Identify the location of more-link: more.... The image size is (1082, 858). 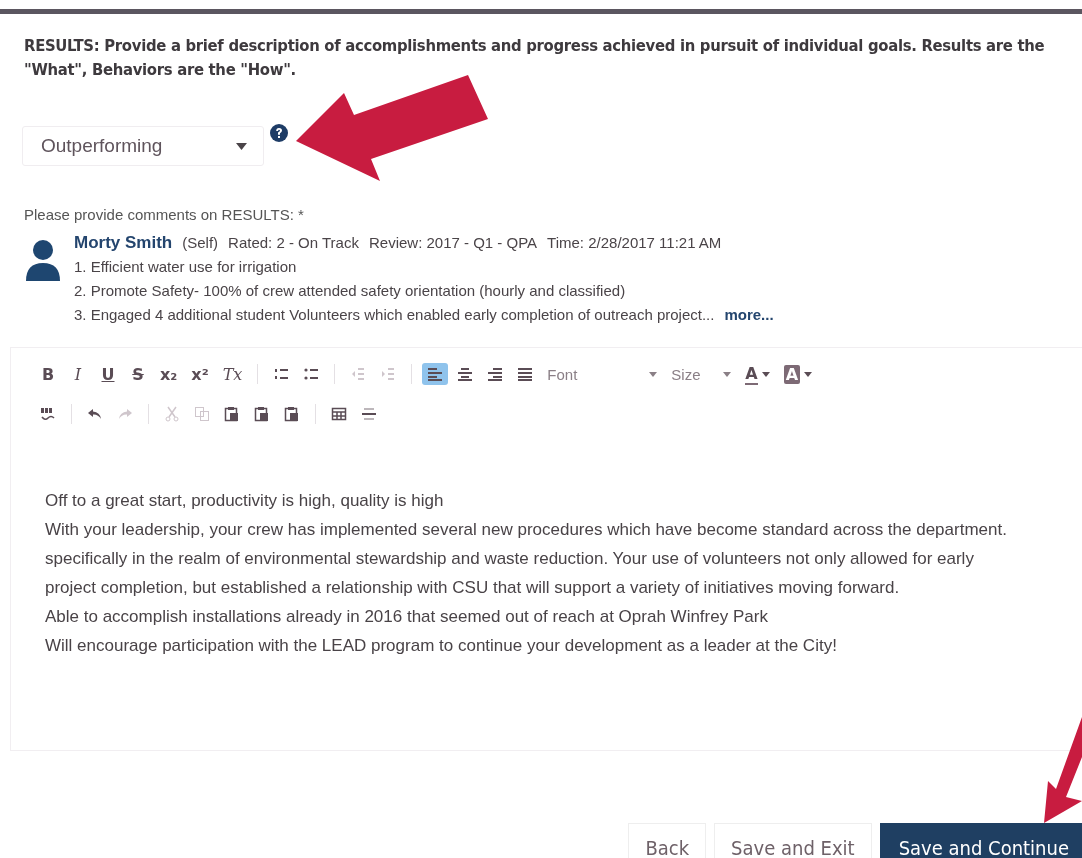
(749, 314).